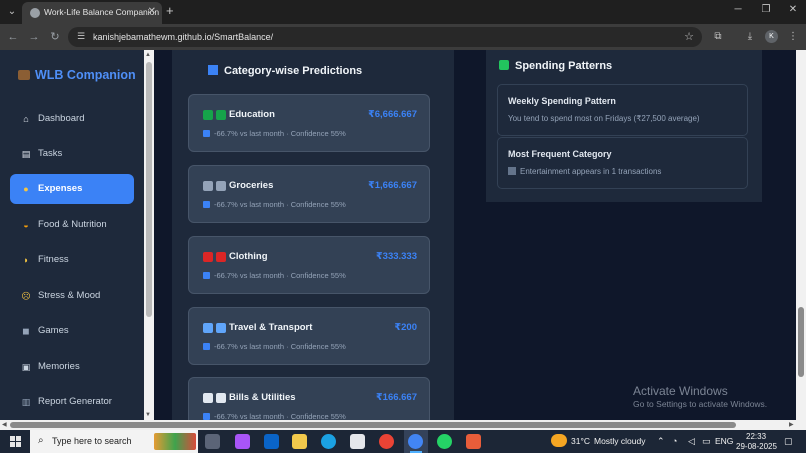 The width and height of the screenshot is (806, 453). What do you see at coordinates (801, 342) in the screenshot?
I see `page-vertical-scrollbar-thumb` at bounding box center [801, 342].